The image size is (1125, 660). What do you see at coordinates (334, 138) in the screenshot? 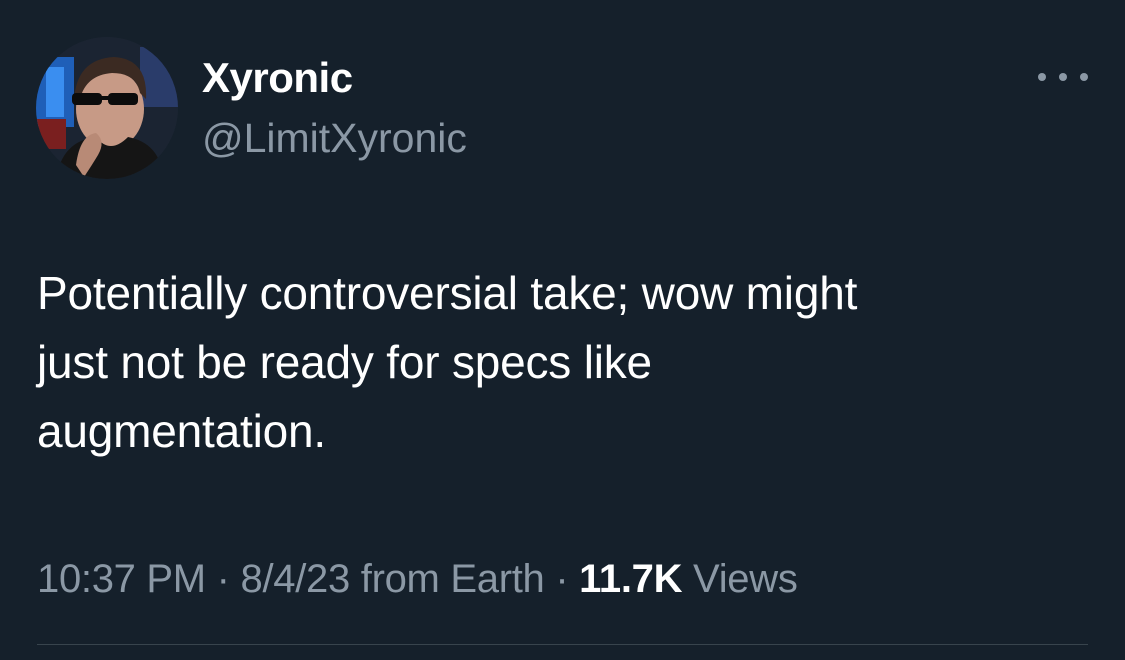
I see `handle: @LimitXyronic` at bounding box center [334, 138].